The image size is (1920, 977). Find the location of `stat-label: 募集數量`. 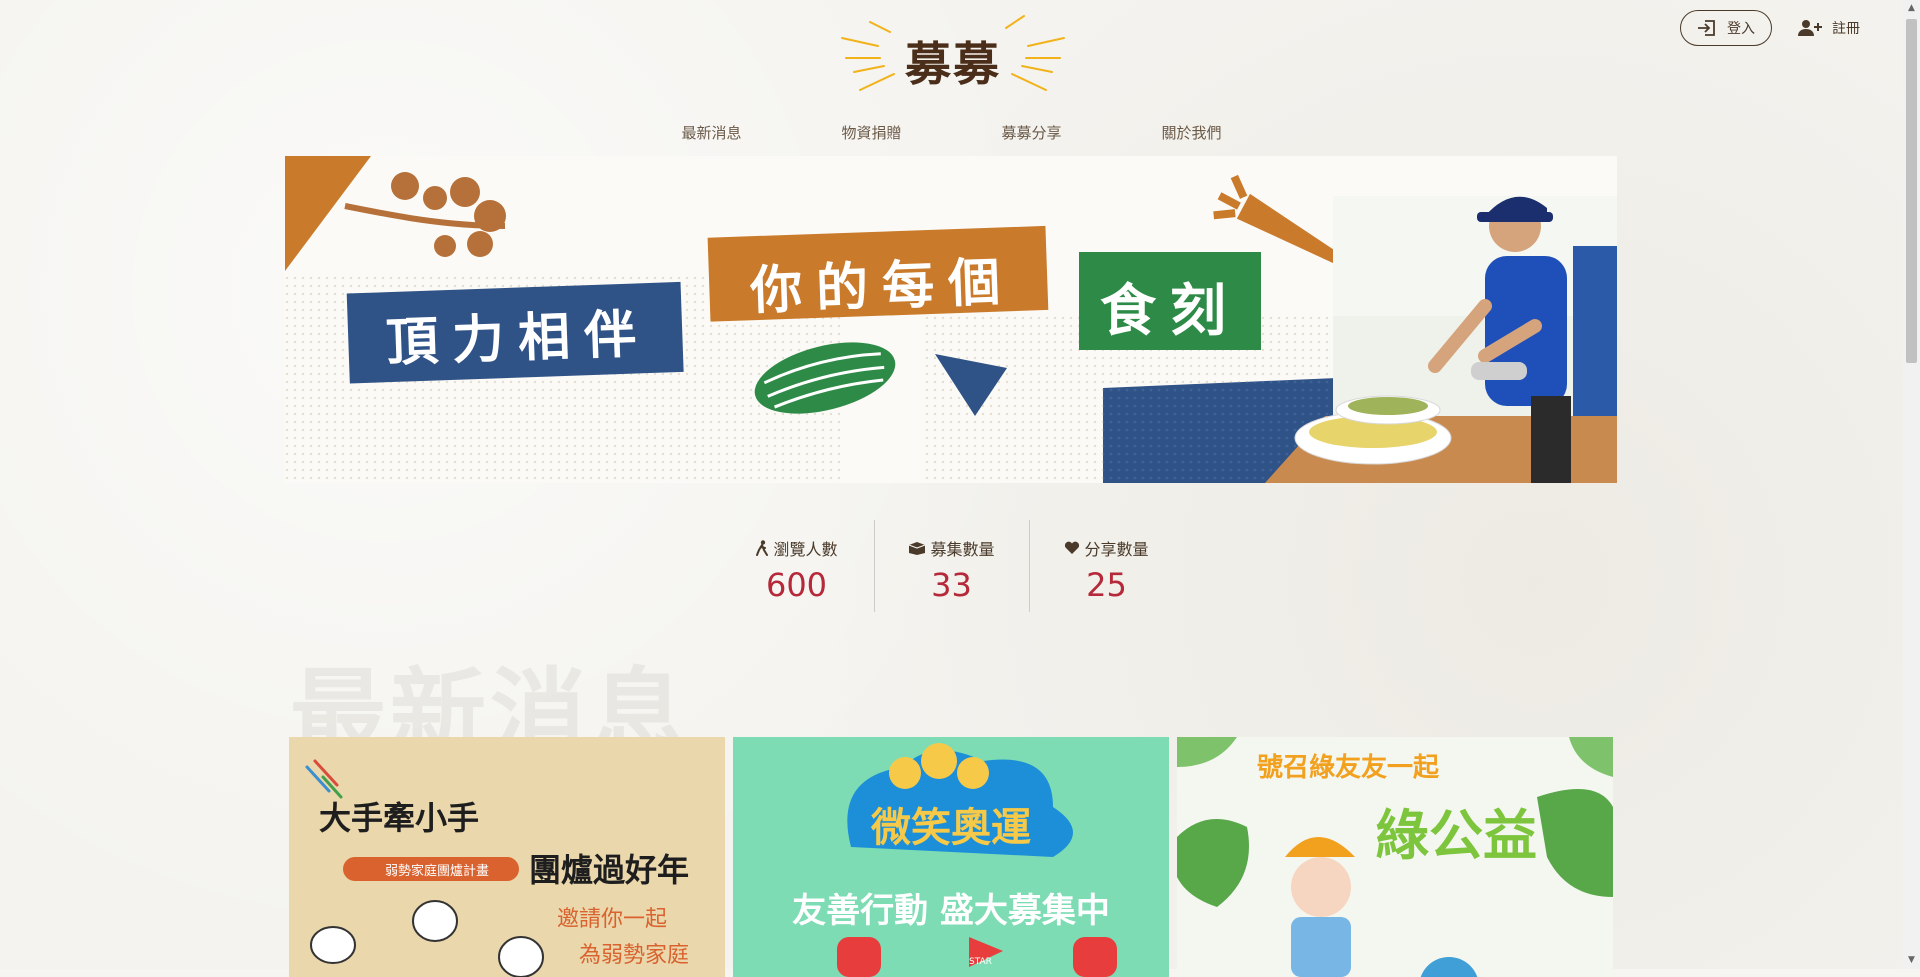

stat-label: 募集數量 is located at coordinates (962, 549).